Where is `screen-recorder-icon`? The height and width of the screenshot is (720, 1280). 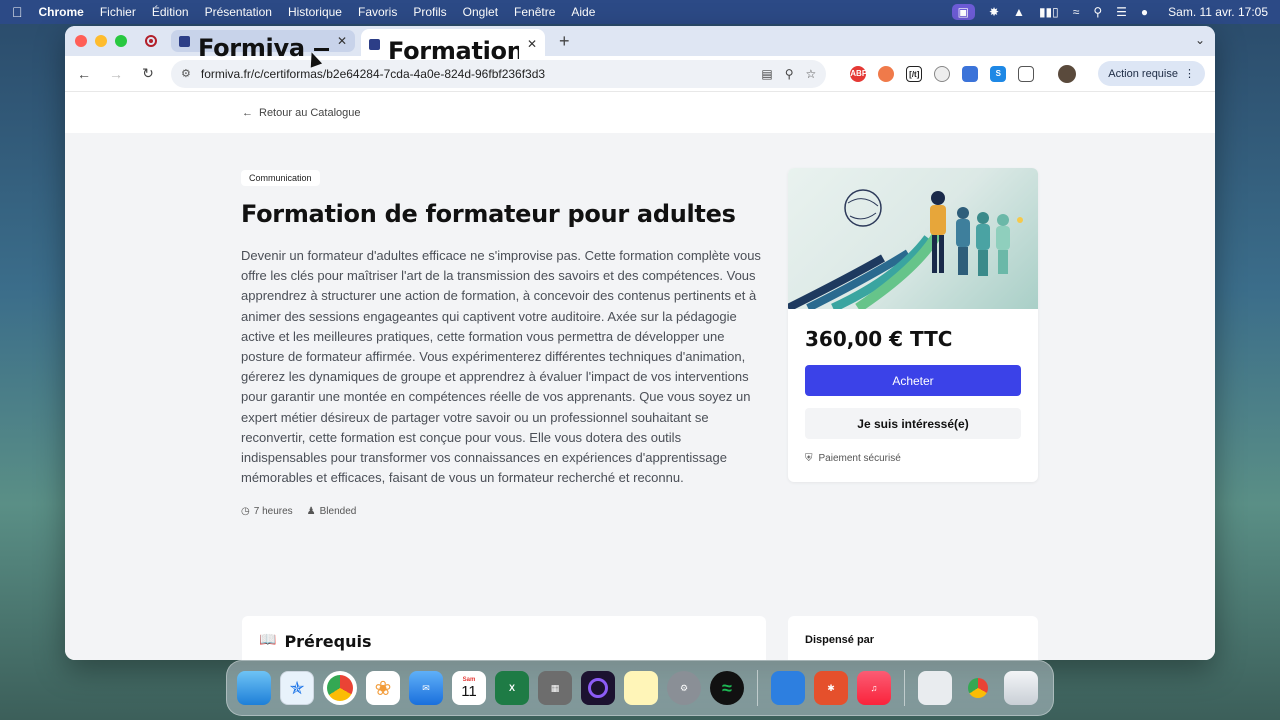 screen-recorder-icon is located at coordinates (788, 688).